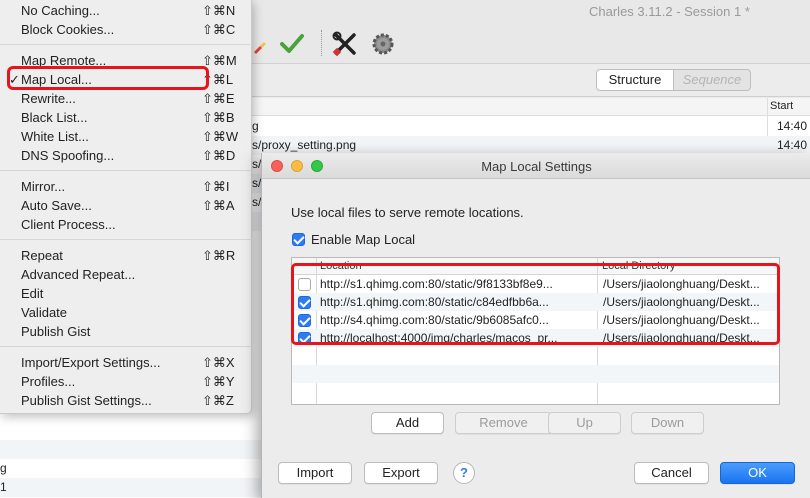  Describe the element at coordinates (126, 186) in the screenshot. I see `menu-item-mirror: Mirror... ⇧⌘I` at that location.